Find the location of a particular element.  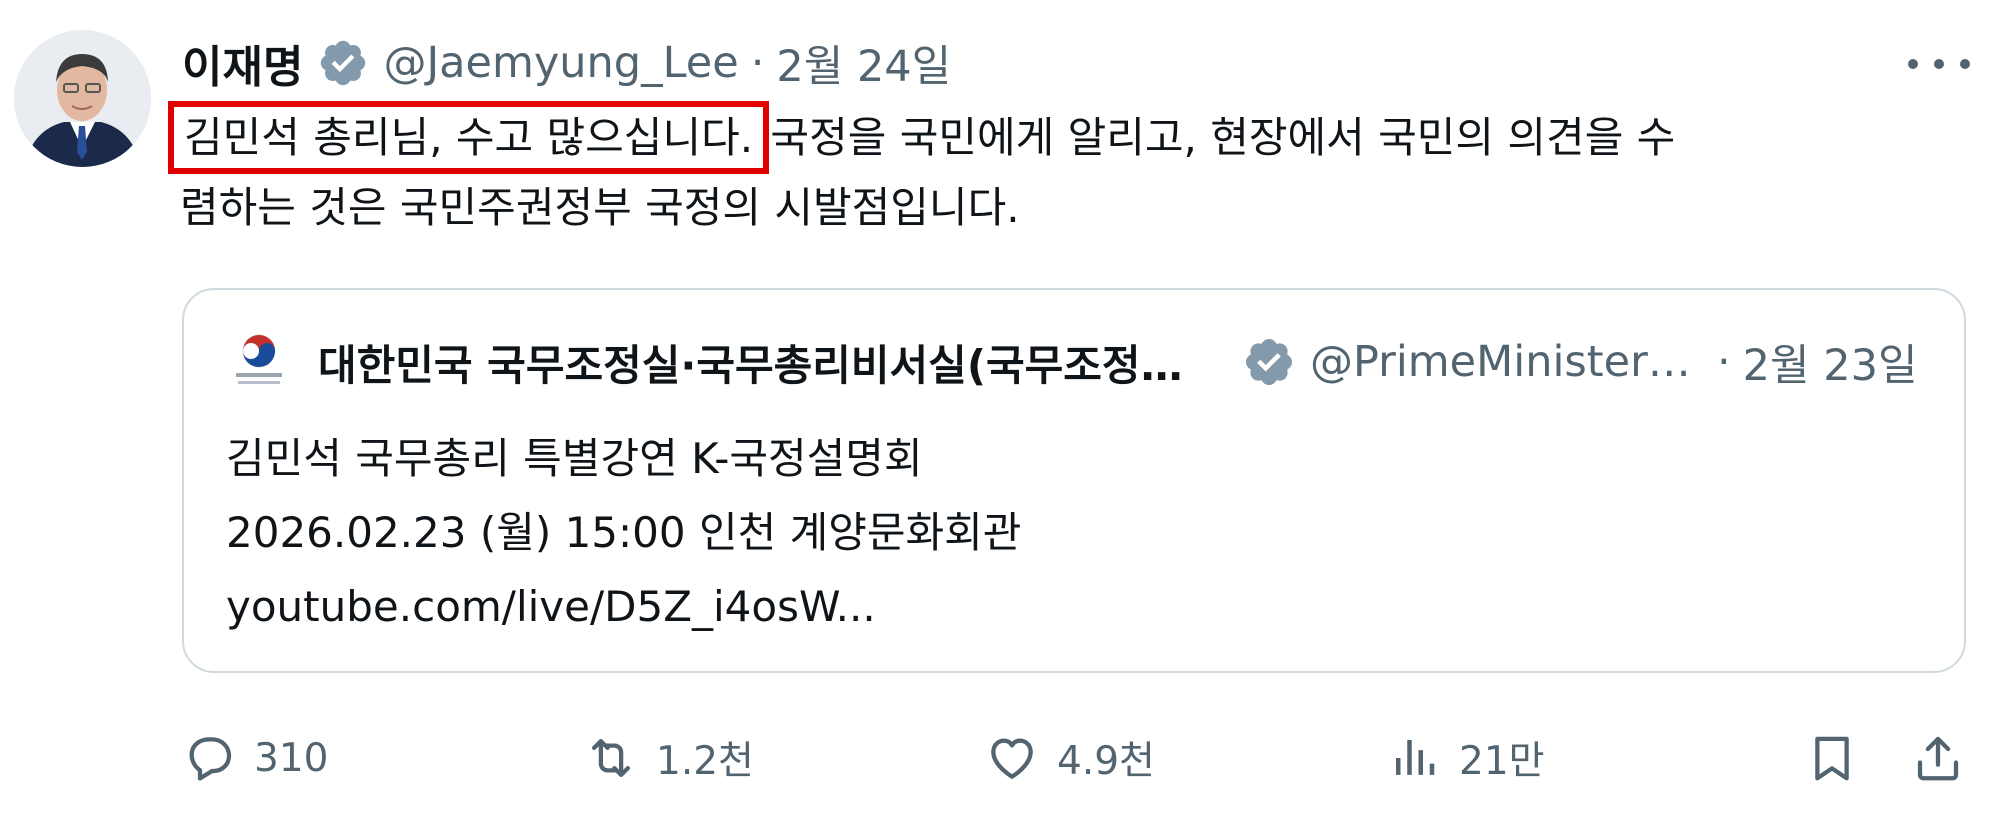

government-logo-icon is located at coordinates (259, 362).